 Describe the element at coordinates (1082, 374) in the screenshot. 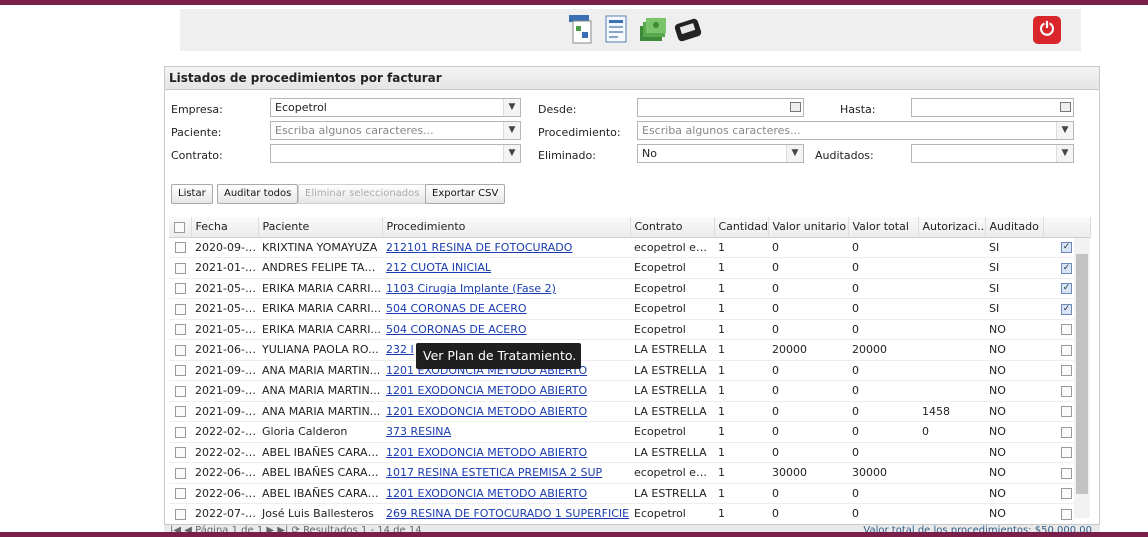

I see `scrollbar-thumb` at that location.